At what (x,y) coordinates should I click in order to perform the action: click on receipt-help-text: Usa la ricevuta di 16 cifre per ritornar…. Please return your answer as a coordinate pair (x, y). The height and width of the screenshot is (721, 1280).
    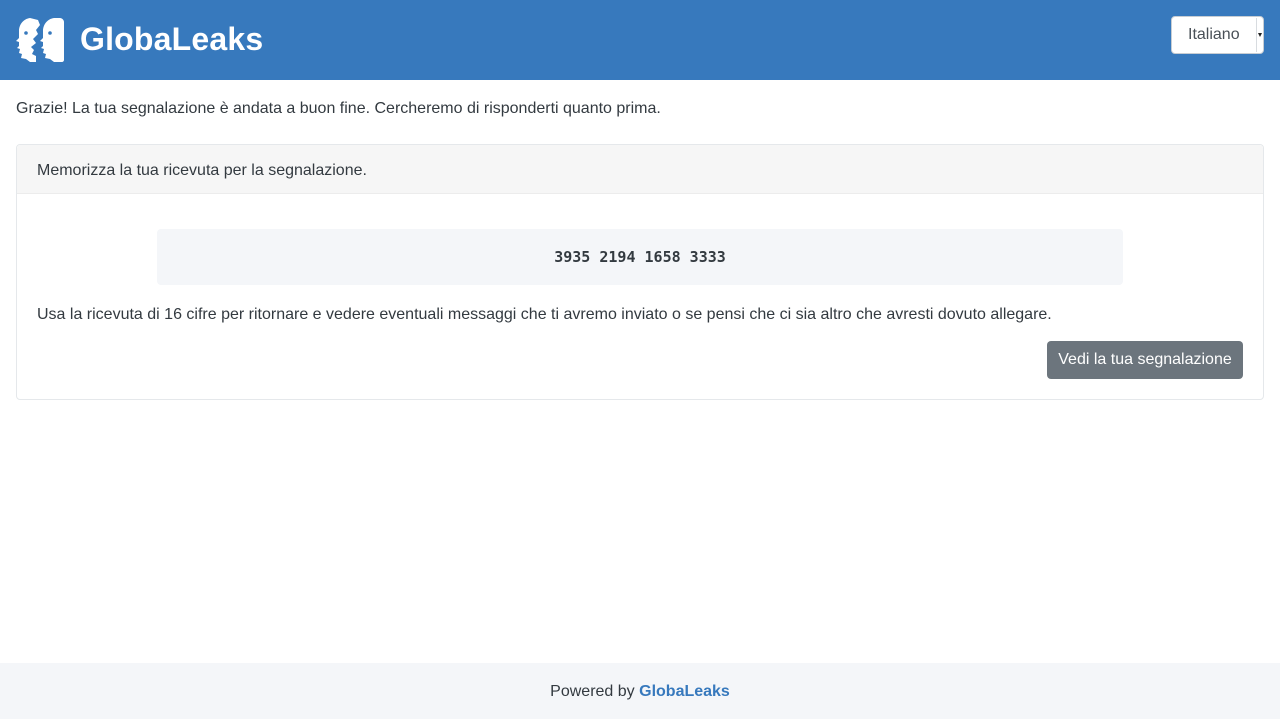
    Looking at the image, I should click on (544, 314).